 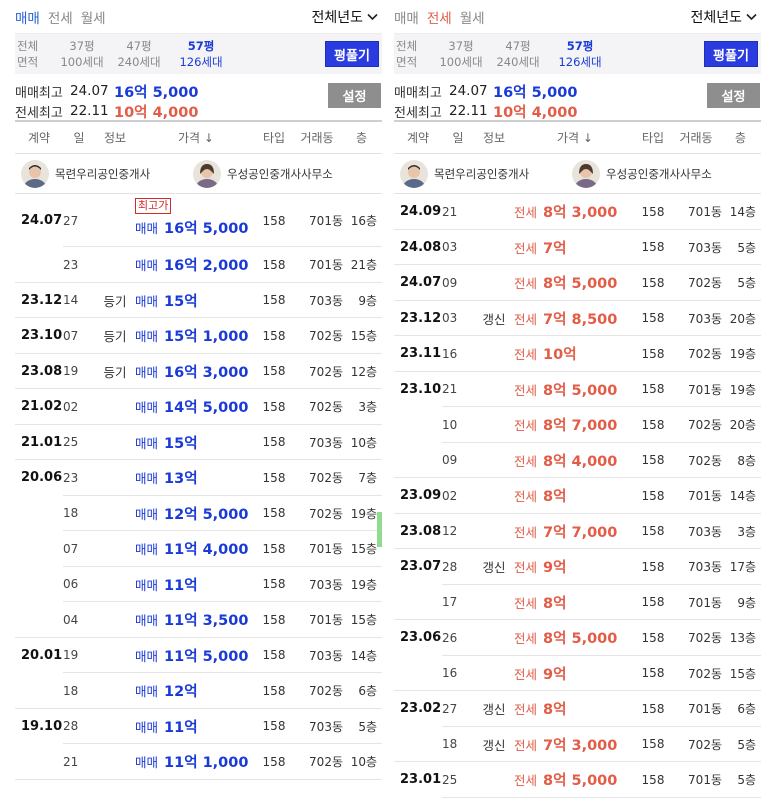 What do you see at coordinates (363, 442) in the screenshot?
I see `row-floor: 10층` at bounding box center [363, 442].